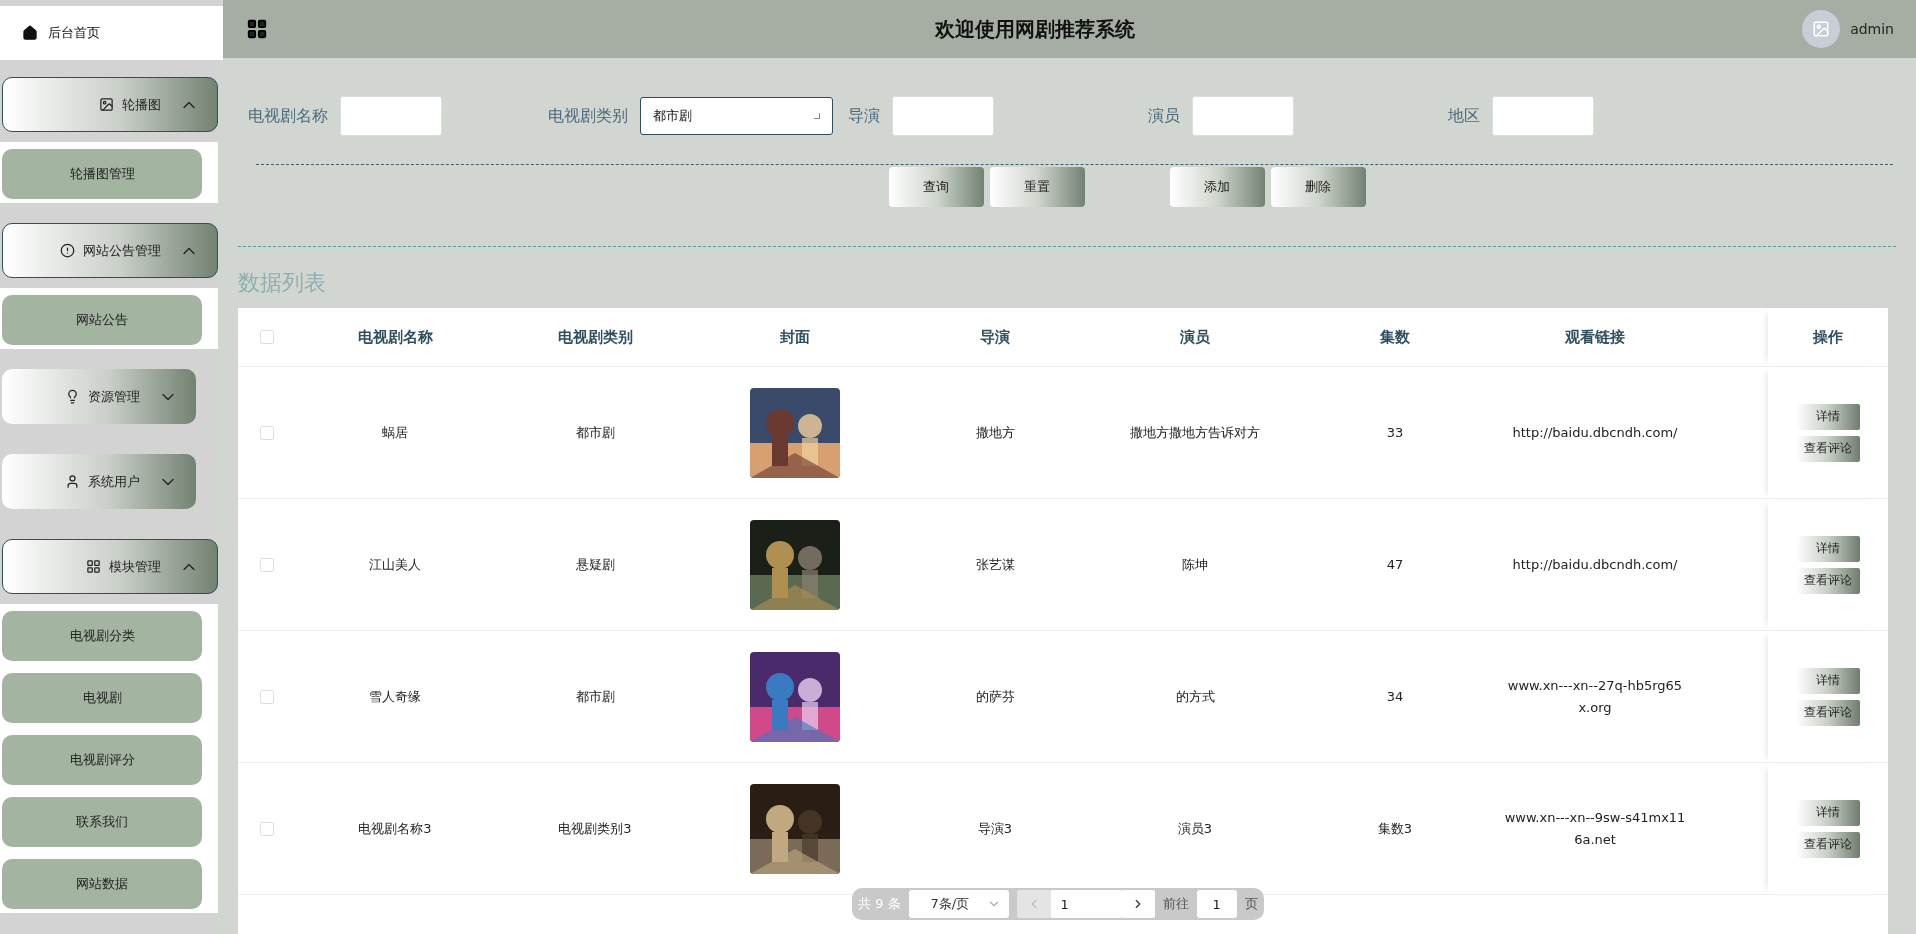 The width and height of the screenshot is (1916, 934). What do you see at coordinates (1085, 904) in the screenshot?
I see `page-input: 1` at bounding box center [1085, 904].